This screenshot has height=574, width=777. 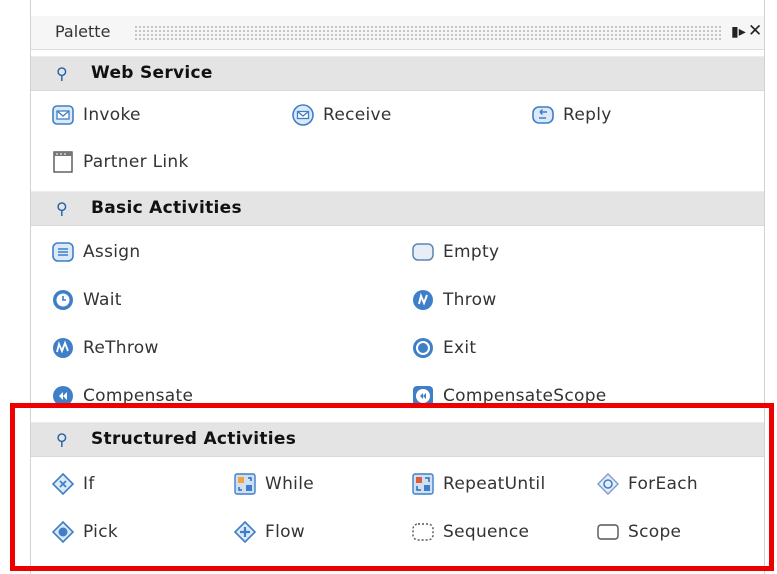 I want to click on item-label: Sequence, so click(x=486, y=532).